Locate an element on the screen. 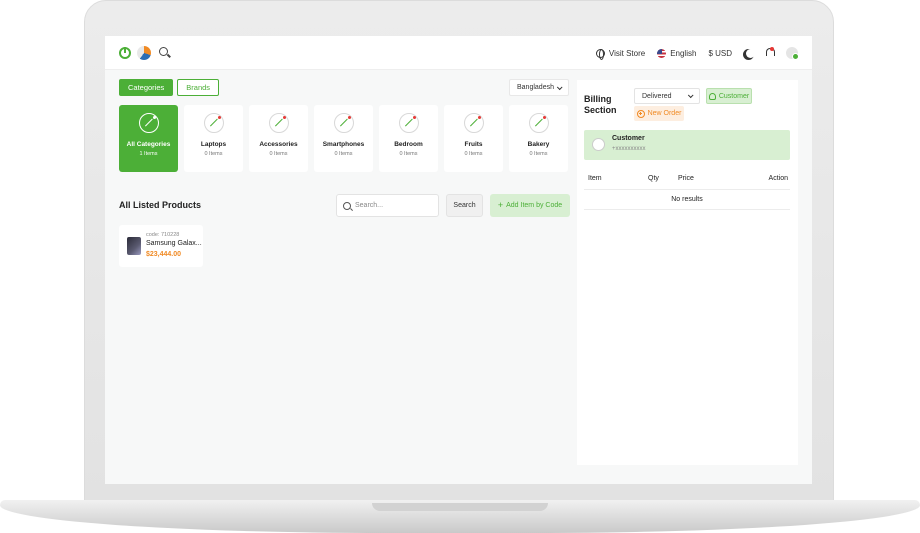 This screenshot has height=533, width=920. user-plus-icon is located at coordinates (712, 96).